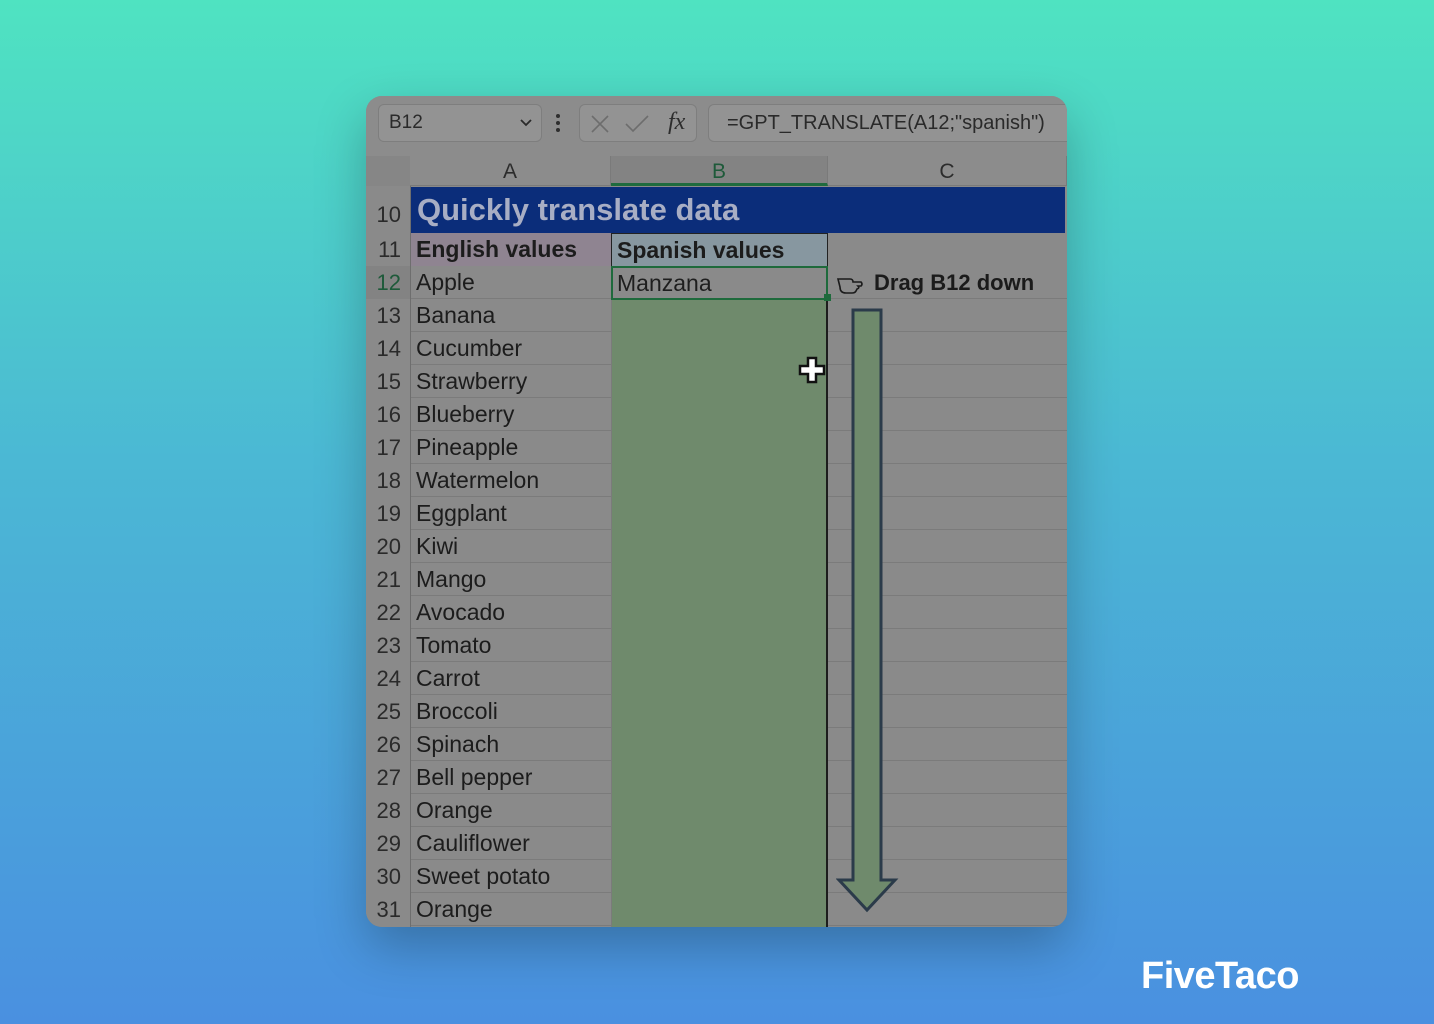  What do you see at coordinates (511, 513) in the screenshot?
I see `english-cell: Eggplant` at bounding box center [511, 513].